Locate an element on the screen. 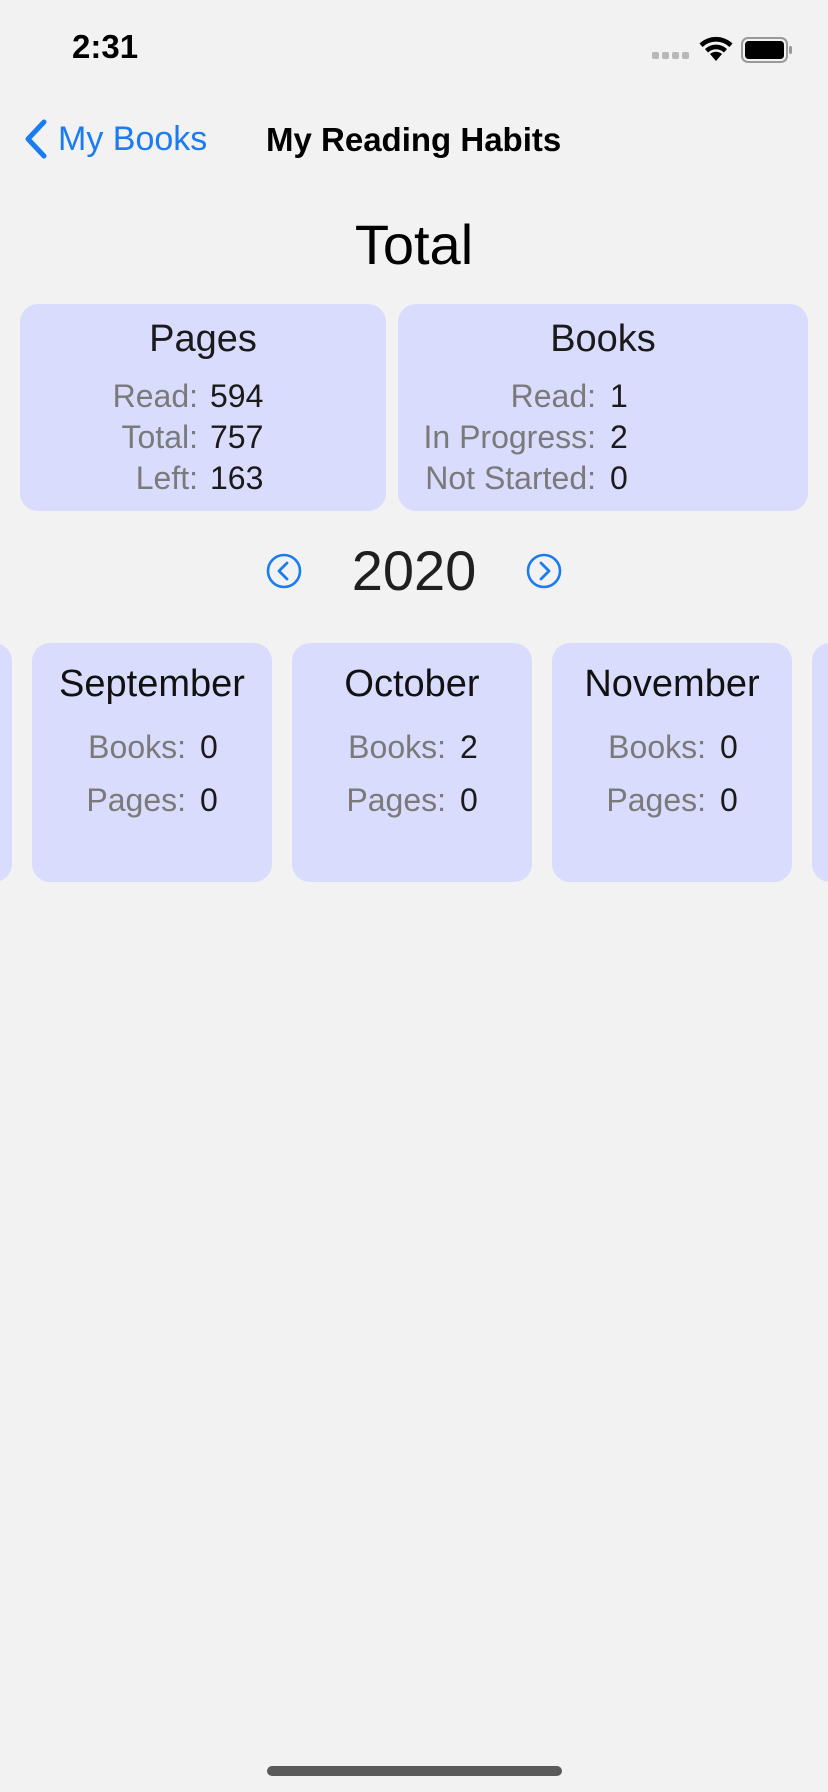 The image size is (828, 1792). year-label: 2020 is located at coordinates (414, 570).